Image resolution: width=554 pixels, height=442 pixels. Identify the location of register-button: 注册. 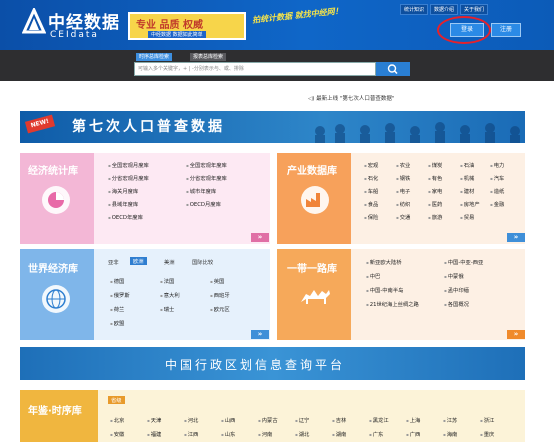
(506, 30).